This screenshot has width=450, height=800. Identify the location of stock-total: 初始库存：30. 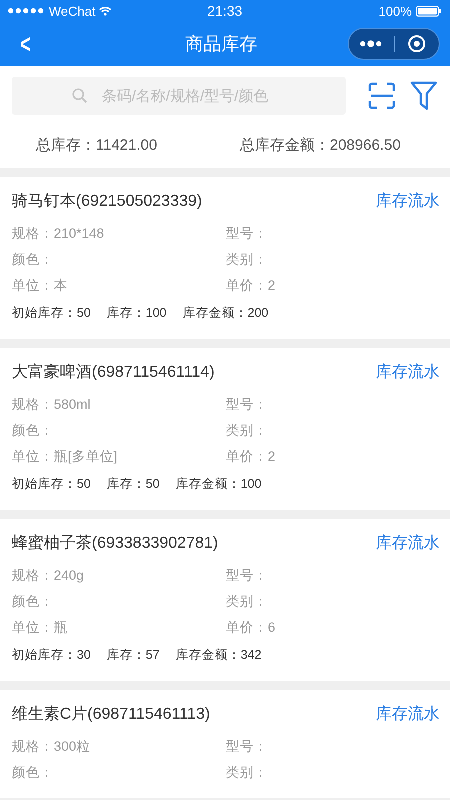
(51, 655).